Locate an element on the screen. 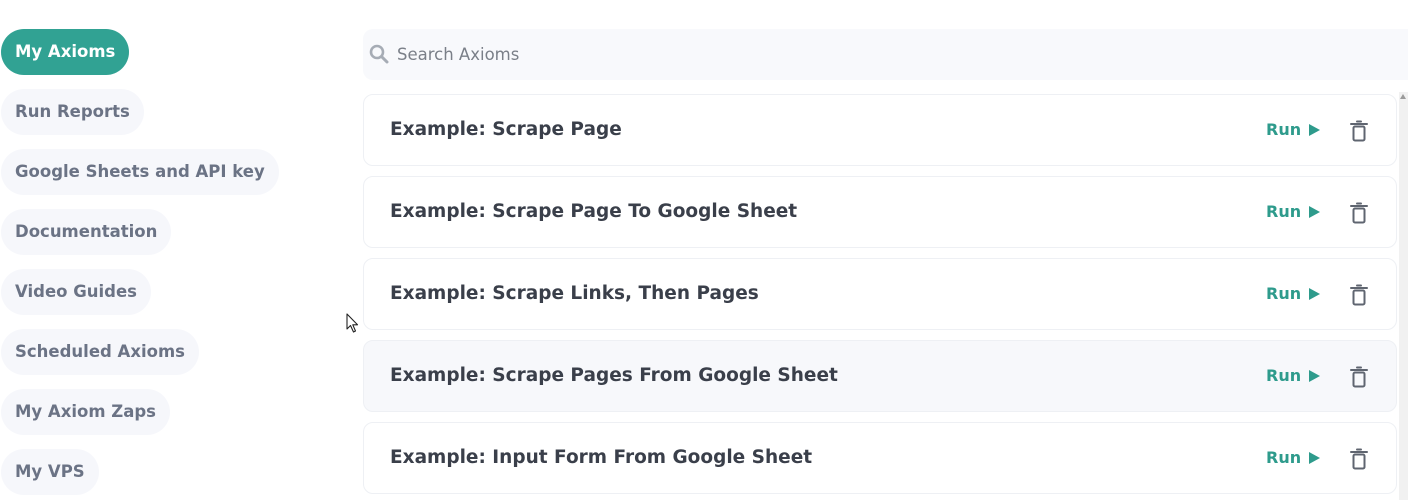  search-input is located at coordinates (887, 54).